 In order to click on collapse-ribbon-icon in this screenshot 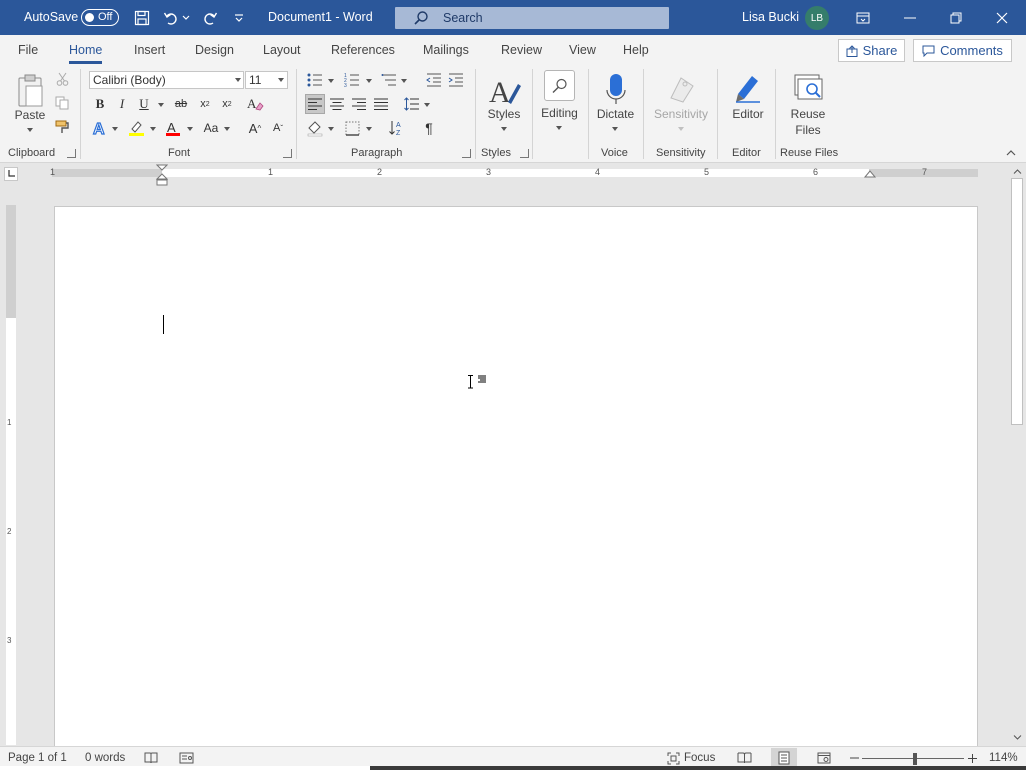, I will do `click(1011, 153)`.